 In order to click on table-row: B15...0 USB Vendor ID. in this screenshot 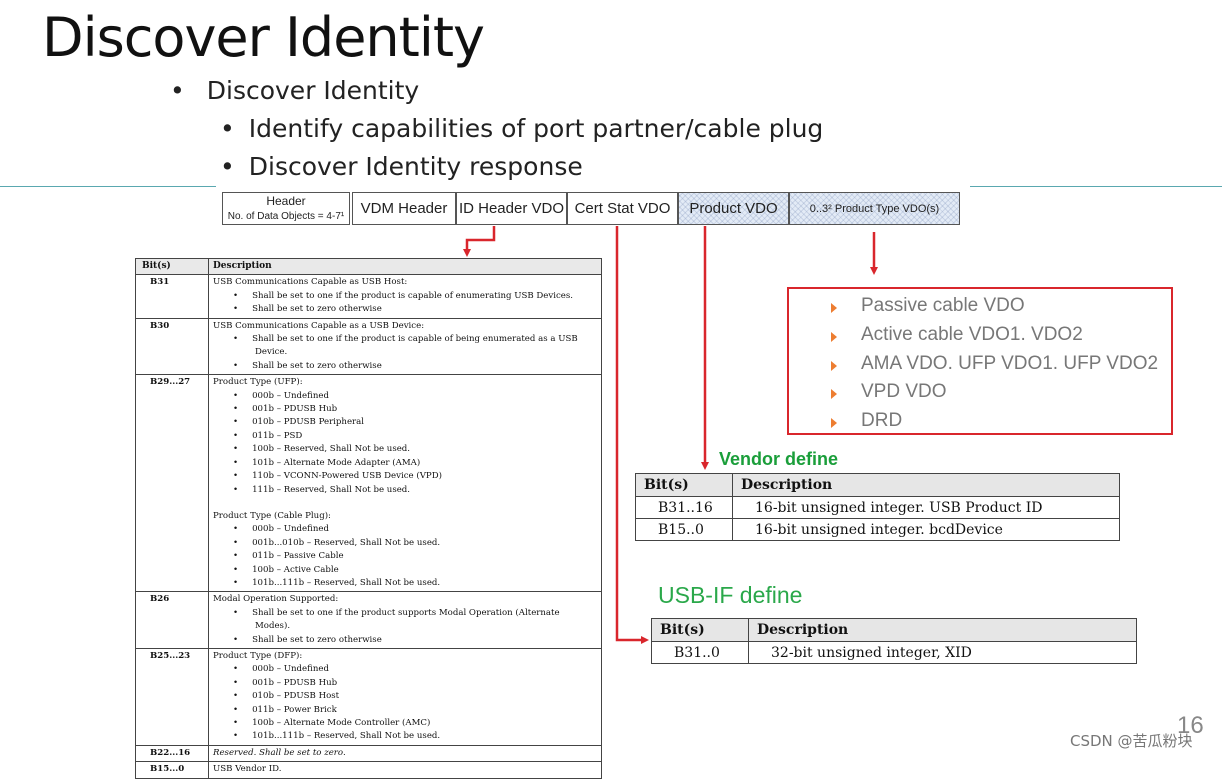, I will do `click(368, 770)`.